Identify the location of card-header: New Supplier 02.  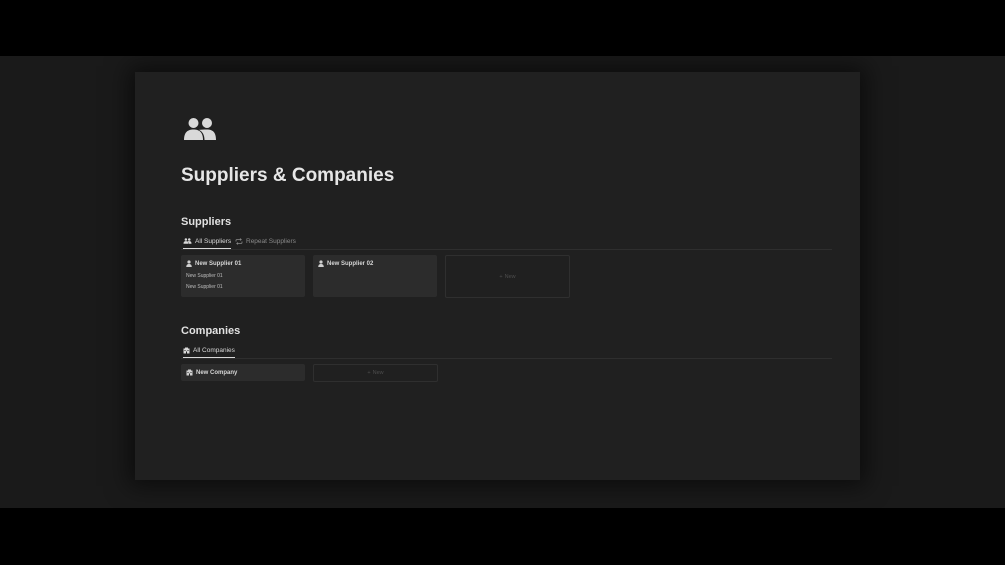
(345, 263).